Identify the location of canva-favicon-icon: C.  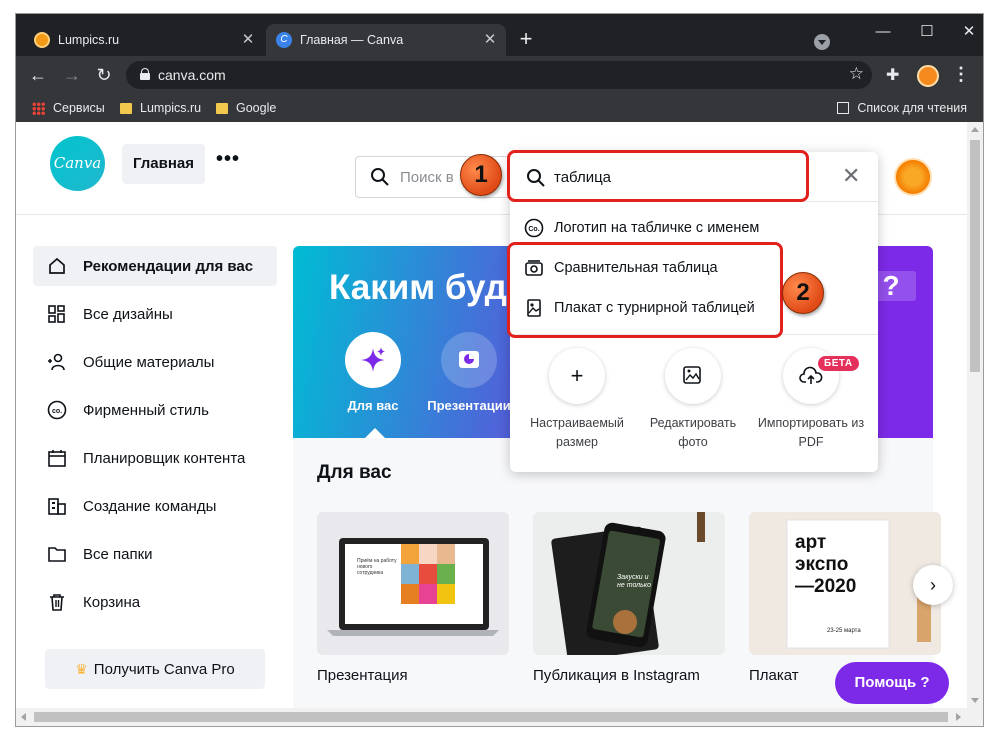
(284, 40).